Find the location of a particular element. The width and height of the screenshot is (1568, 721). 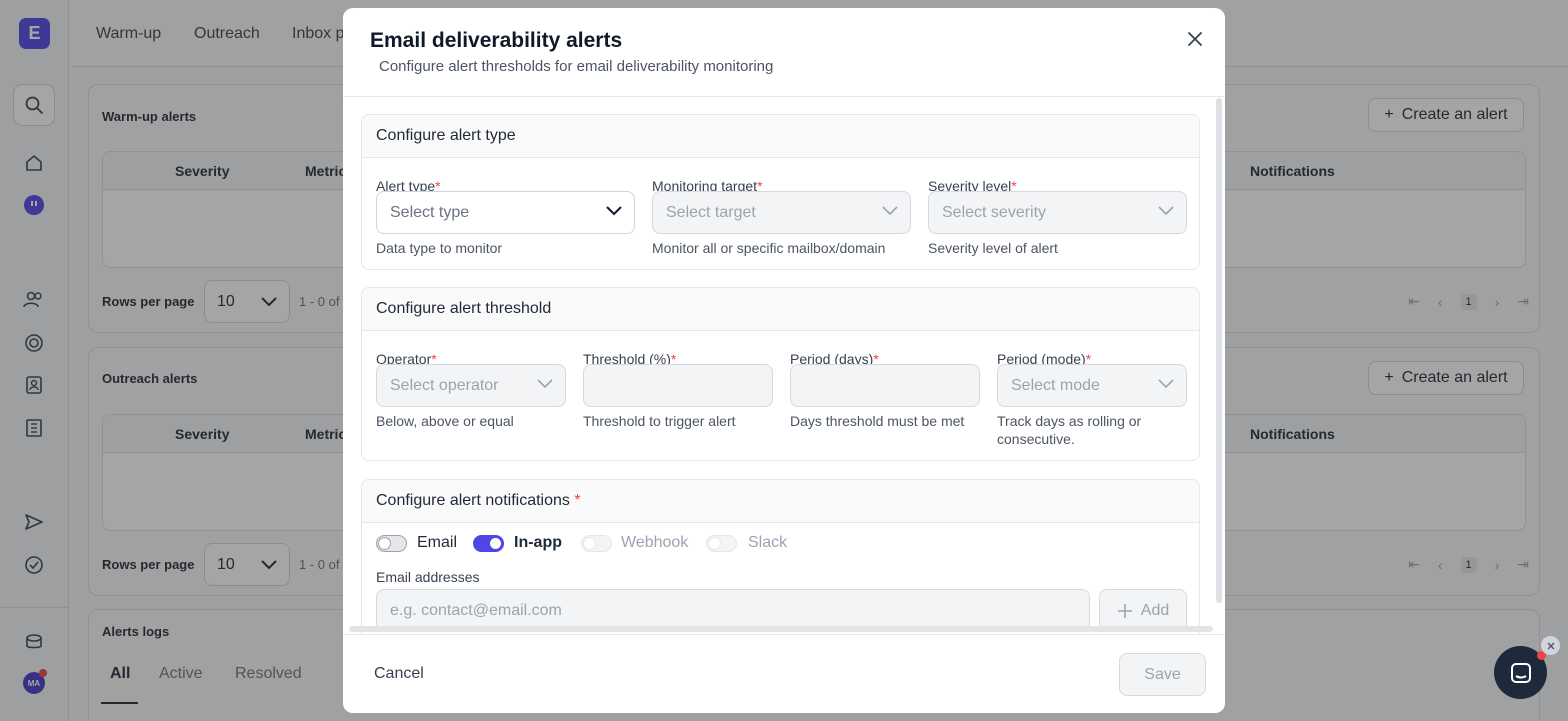

cancel-button: Cancel is located at coordinates (399, 674).